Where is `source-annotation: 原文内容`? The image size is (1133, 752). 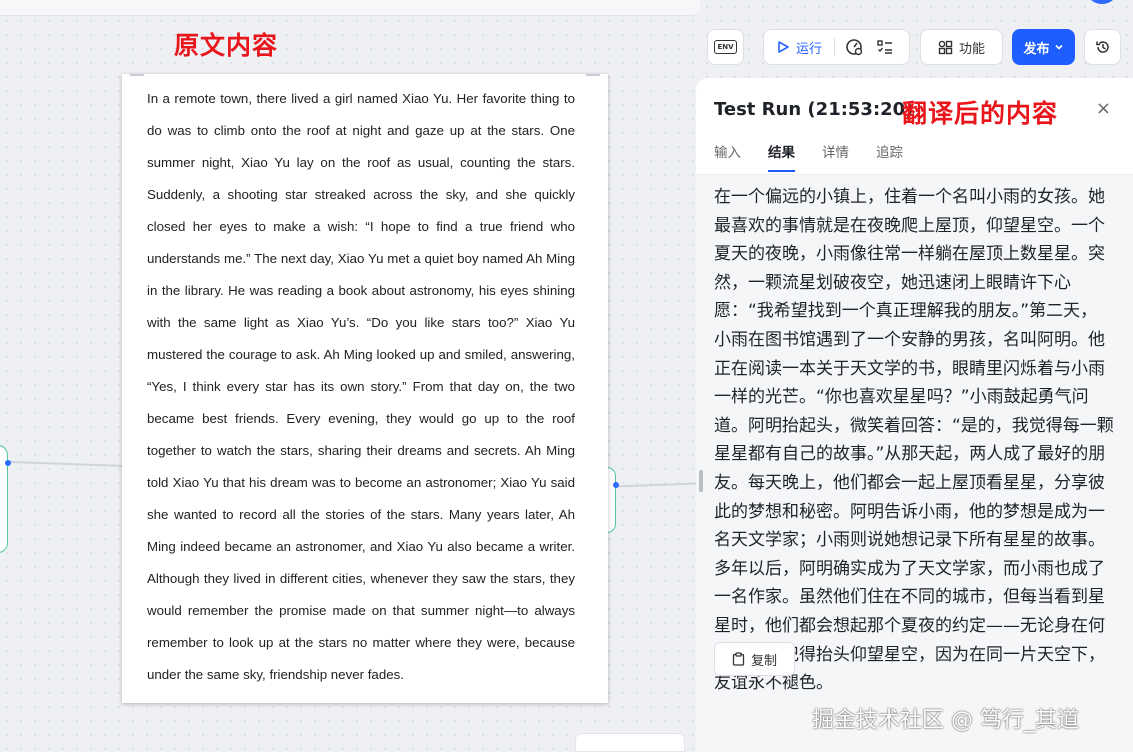
source-annotation: 原文内容 is located at coordinates (226, 45).